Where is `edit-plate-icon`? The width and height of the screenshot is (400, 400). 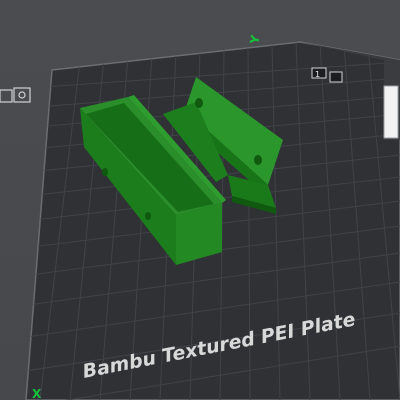
edit-plate-icon is located at coordinates (336, 77).